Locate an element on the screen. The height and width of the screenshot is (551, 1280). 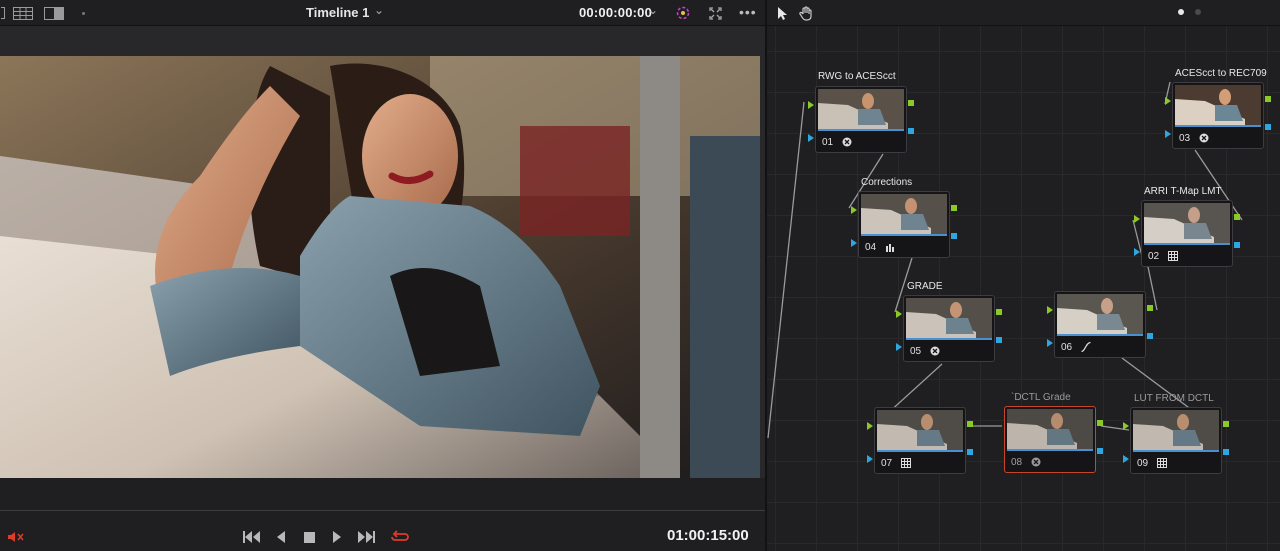
node-03-thumbnail is located at coordinates (1218, 106).